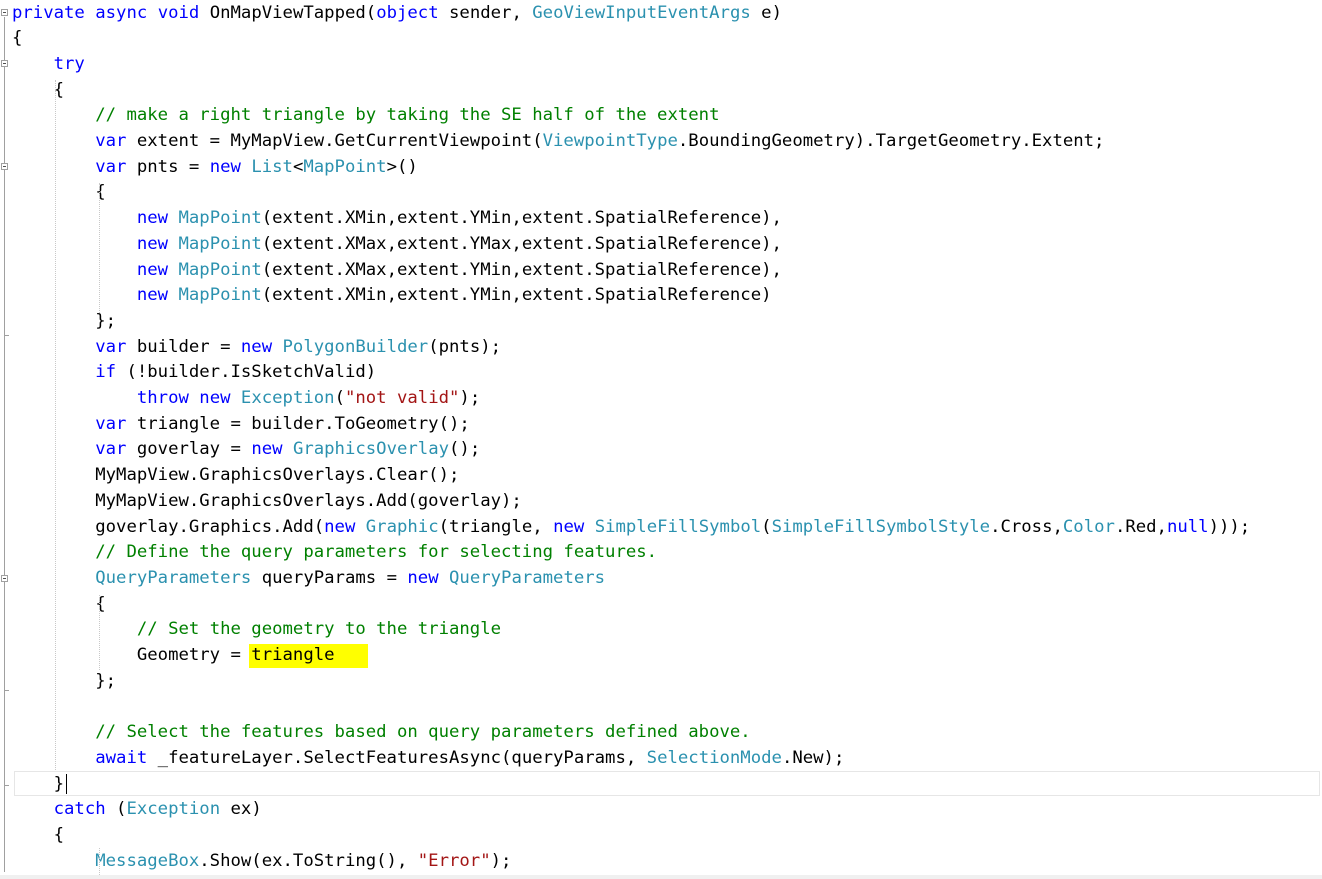 This screenshot has height=879, width=1322. I want to click on code-token: goverlay.Graphics.Add(, so click(168, 526).